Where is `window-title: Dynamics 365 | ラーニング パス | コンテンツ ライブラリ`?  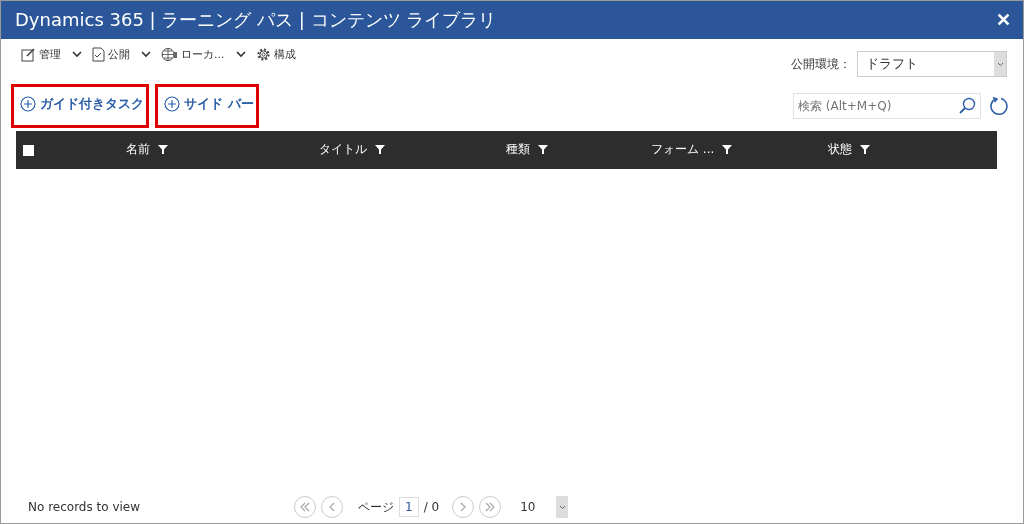
window-title: Dynamics 365 | ラーニング パス | コンテンツ ライブラリ is located at coordinates (256, 20).